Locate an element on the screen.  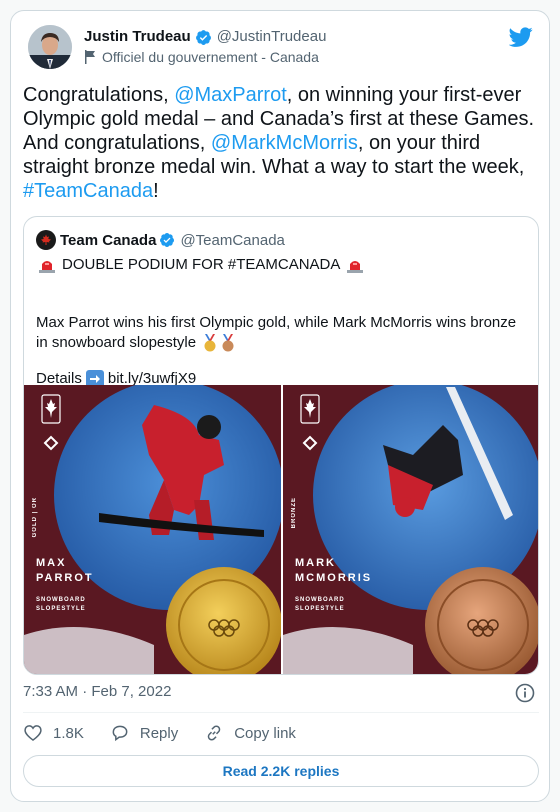
like-button: 1.8K is located at coordinates (53, 733).